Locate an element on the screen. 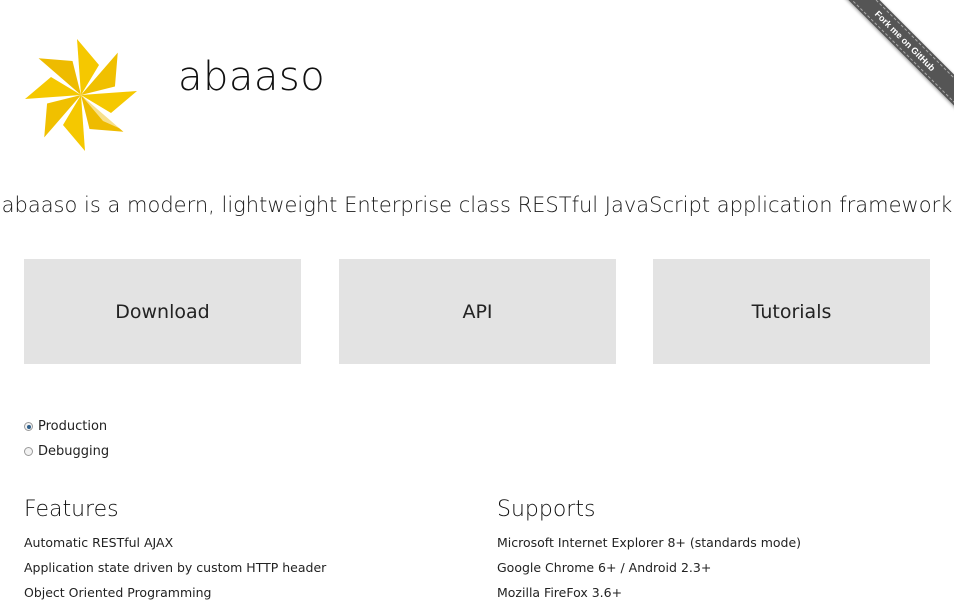  production-label: Production is located at coordinates (73, 426).